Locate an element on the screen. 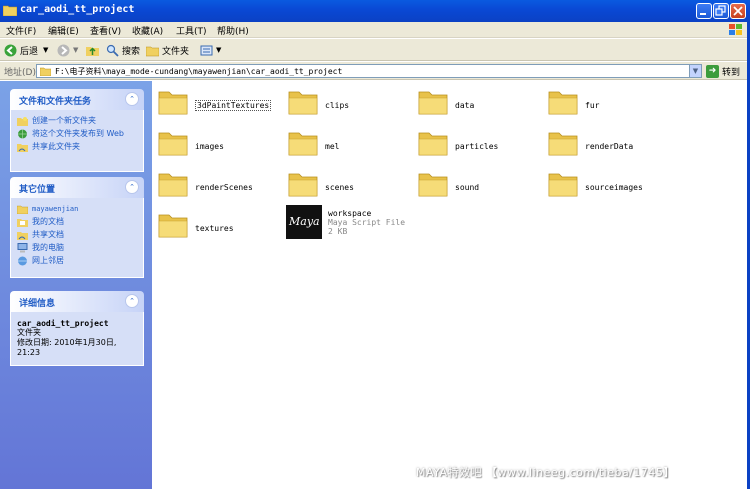 The width and height of the screenshot is (750, 489). menu-edit: 编辑(E) is located at coordinates (63, 30).